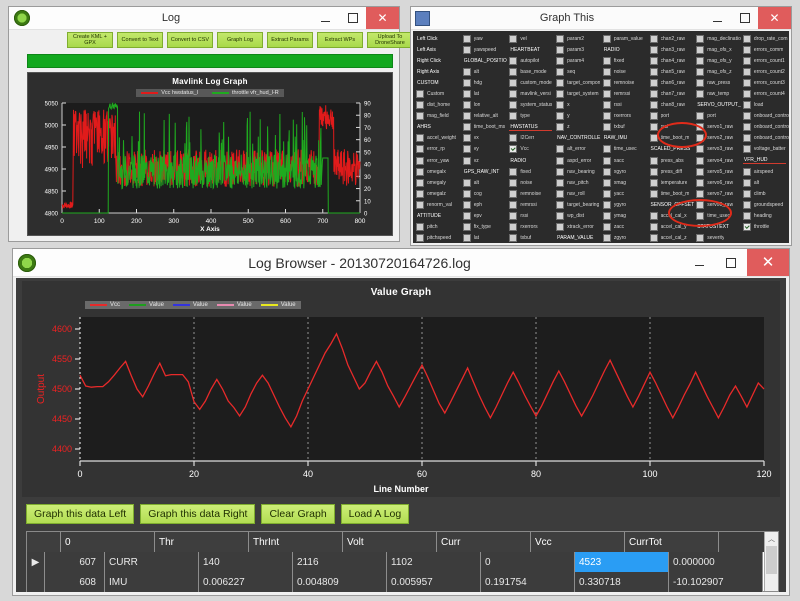 The width and height of the screenshot is (800, 601). I want to click on checkbox-row-chan6-raw: chan6_raw, so click(672, 82).